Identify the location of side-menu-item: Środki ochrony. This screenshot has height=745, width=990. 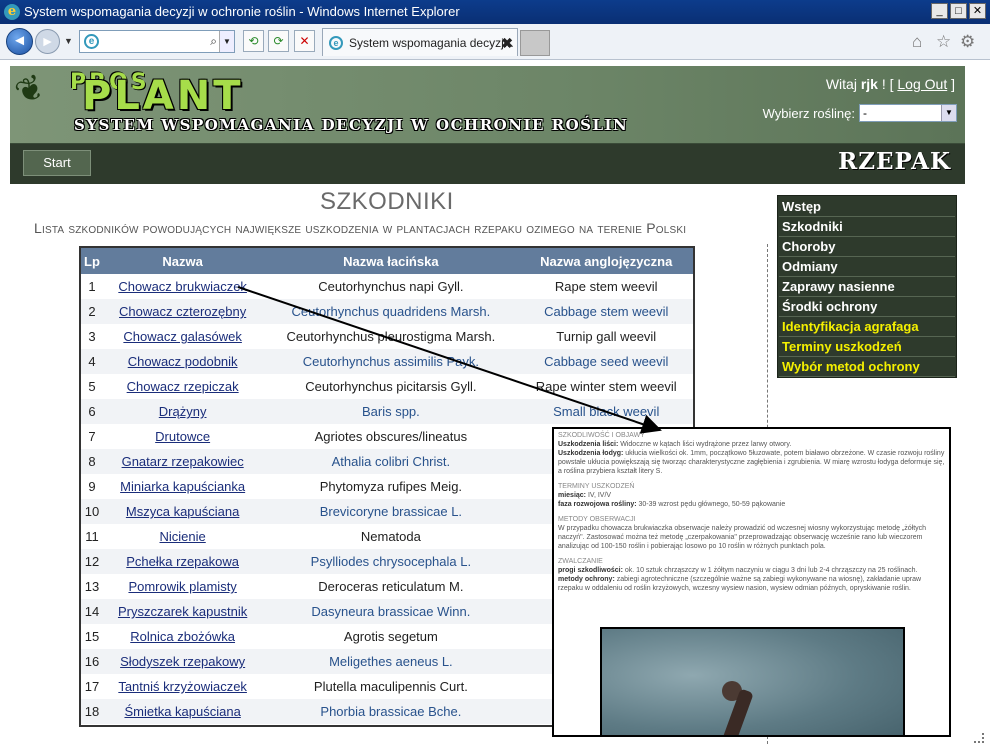
(867, 307).